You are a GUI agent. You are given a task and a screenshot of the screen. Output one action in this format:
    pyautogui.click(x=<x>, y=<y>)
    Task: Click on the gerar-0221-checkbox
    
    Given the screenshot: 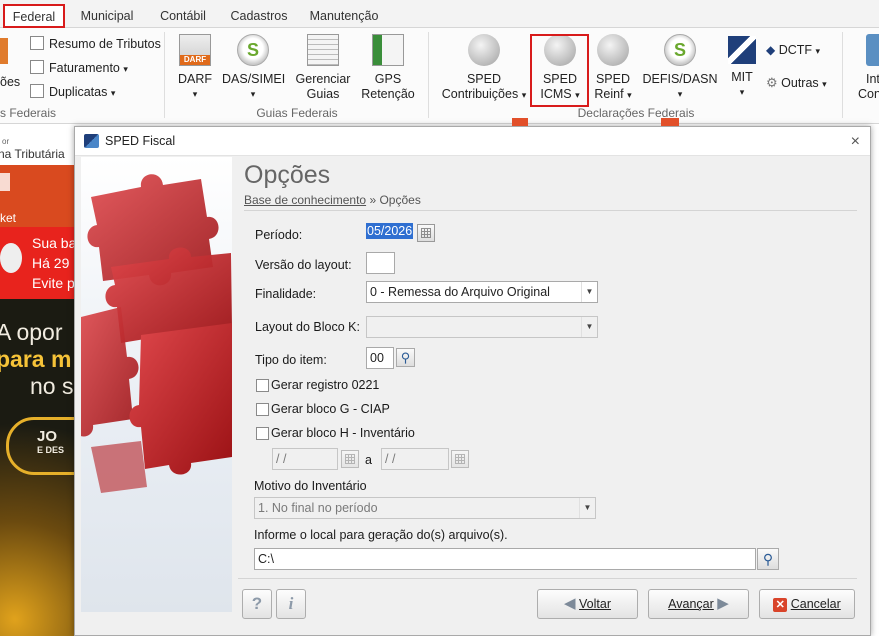 What is the action you would take?
    pyautogui.click(x=262, y=385)
    